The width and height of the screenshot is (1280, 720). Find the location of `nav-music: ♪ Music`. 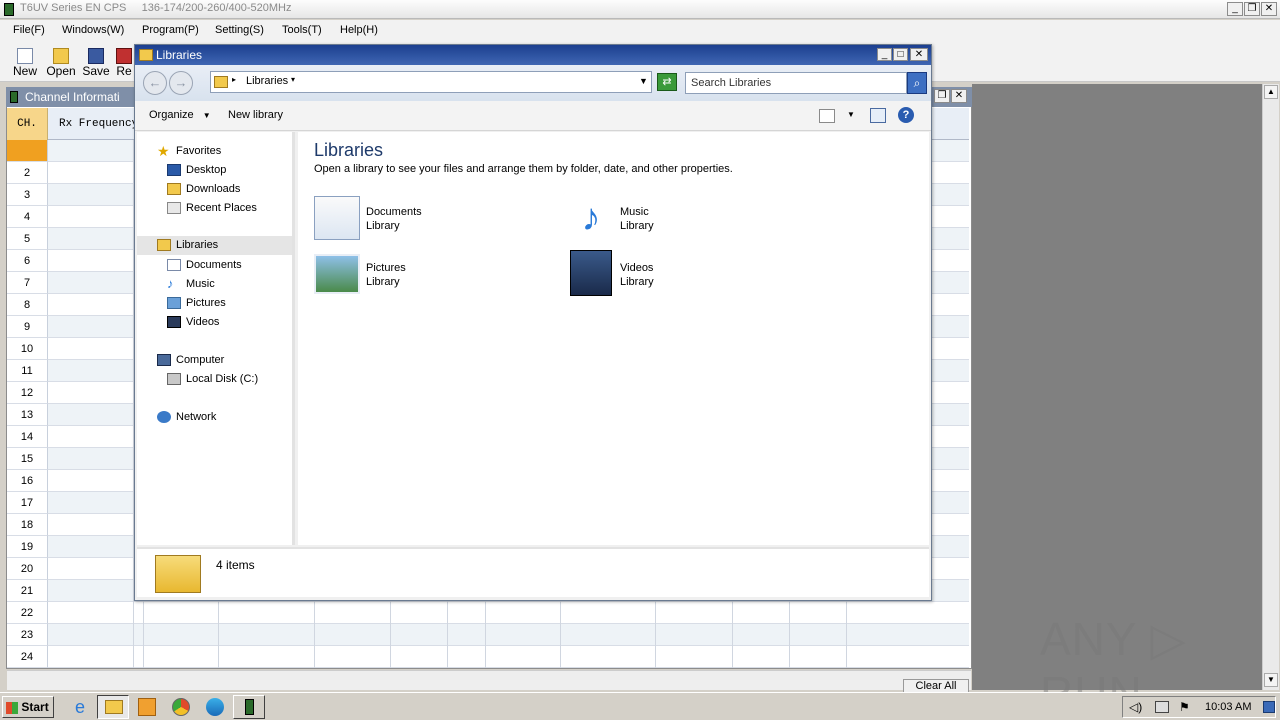

nav-music: ♪ Music is located at coordinates (191, 284).